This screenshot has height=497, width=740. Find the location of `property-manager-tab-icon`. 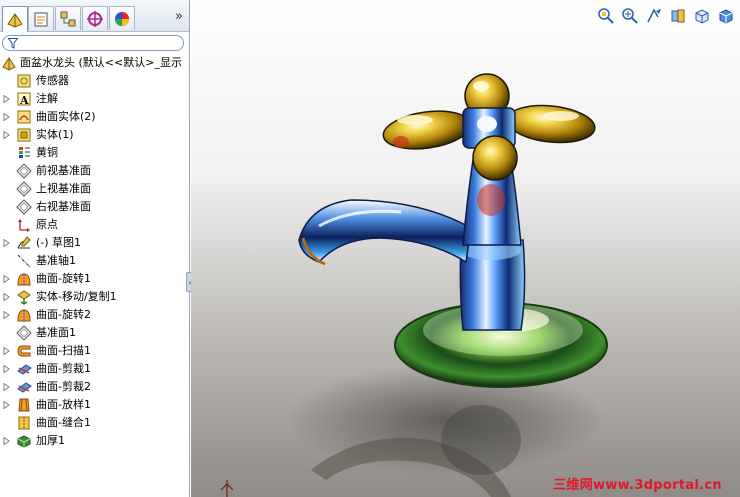

property-manager-tab-icon is located at coordinates (41, 19).